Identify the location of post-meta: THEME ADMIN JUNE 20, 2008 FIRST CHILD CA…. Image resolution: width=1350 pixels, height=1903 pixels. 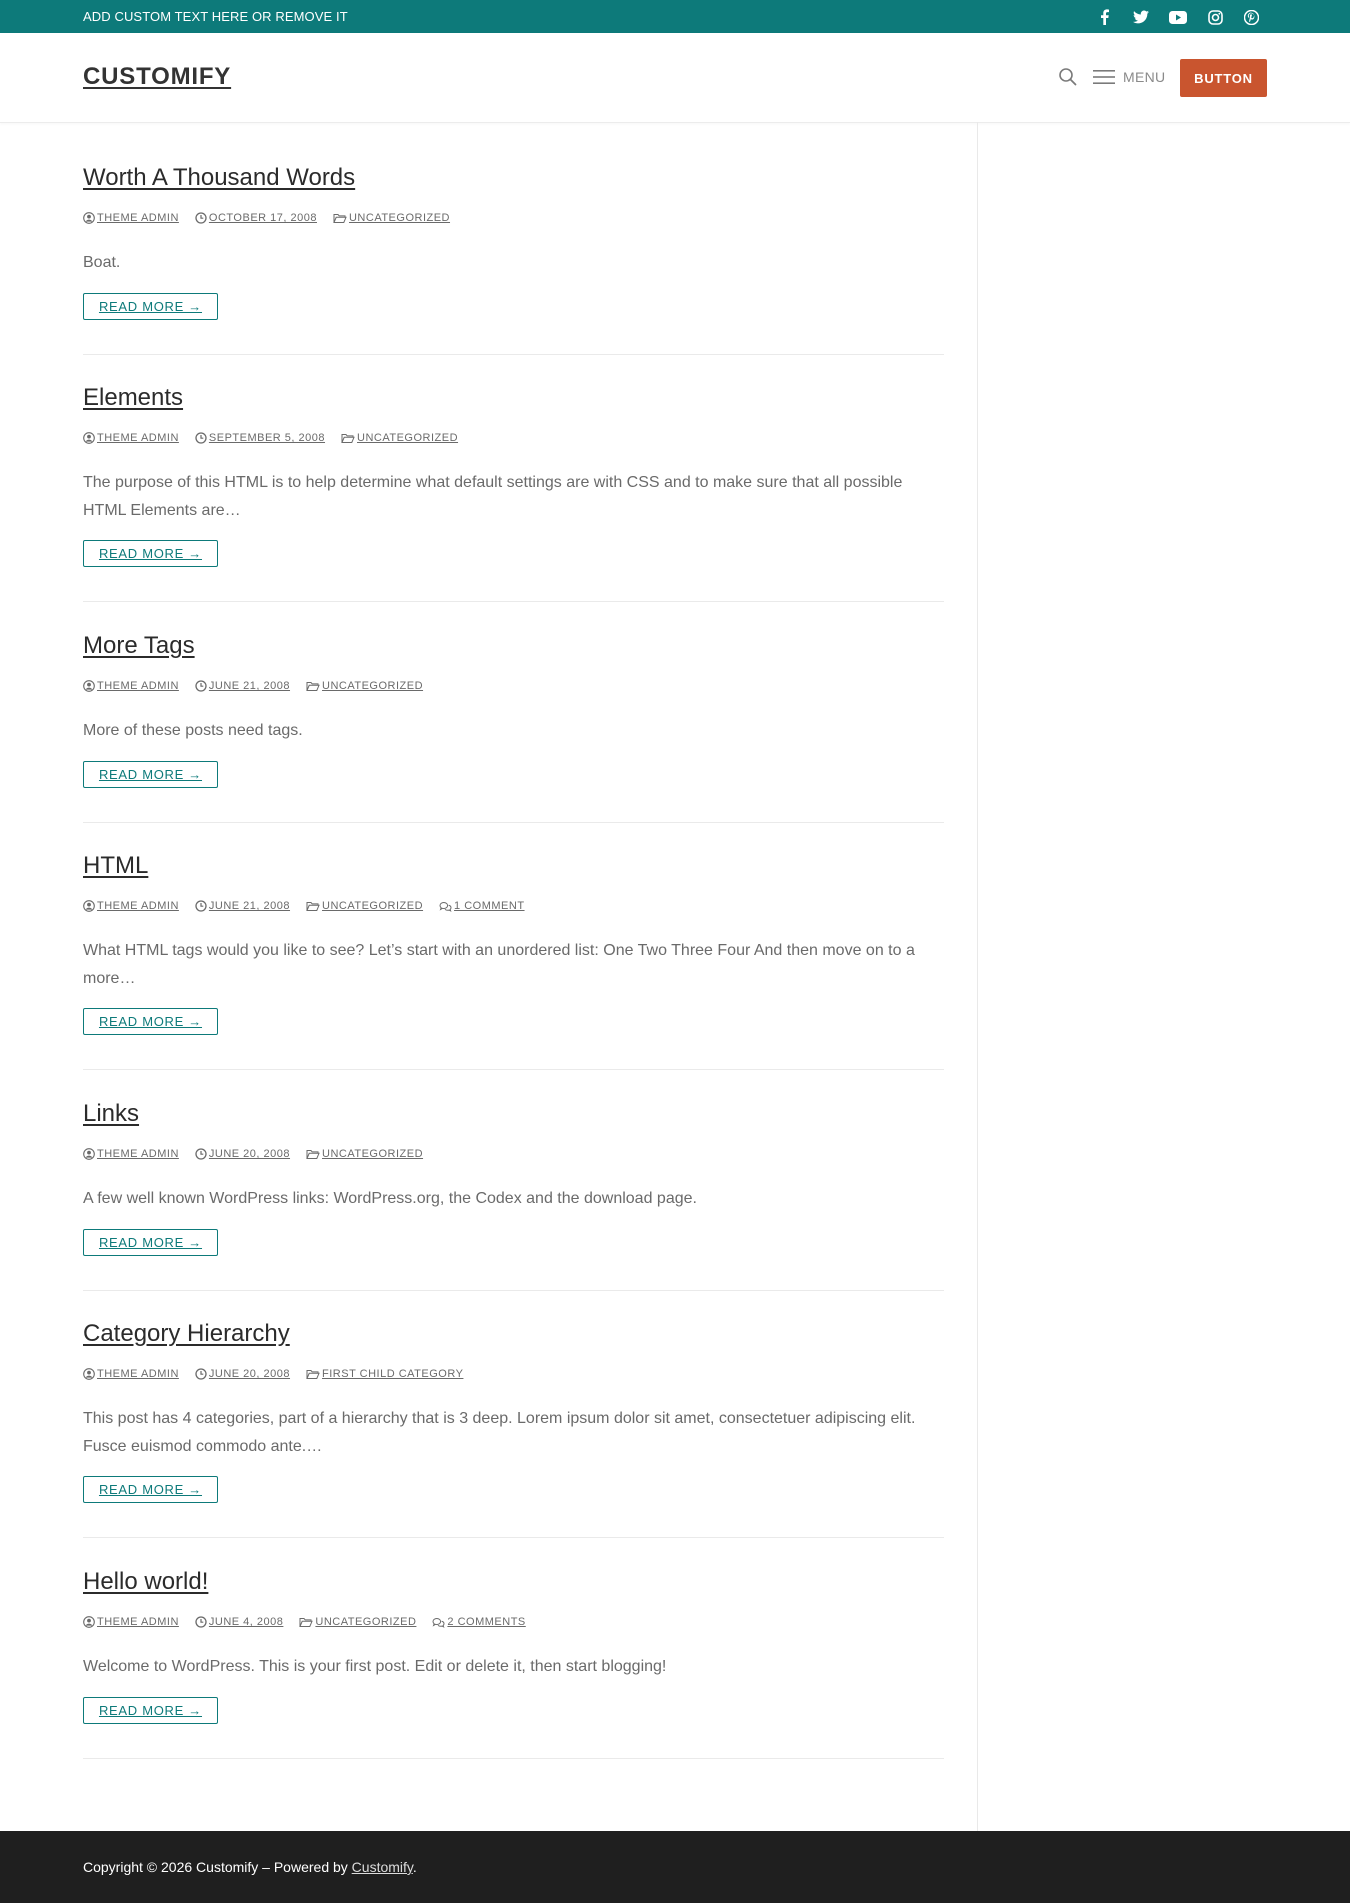
(281, 1374).